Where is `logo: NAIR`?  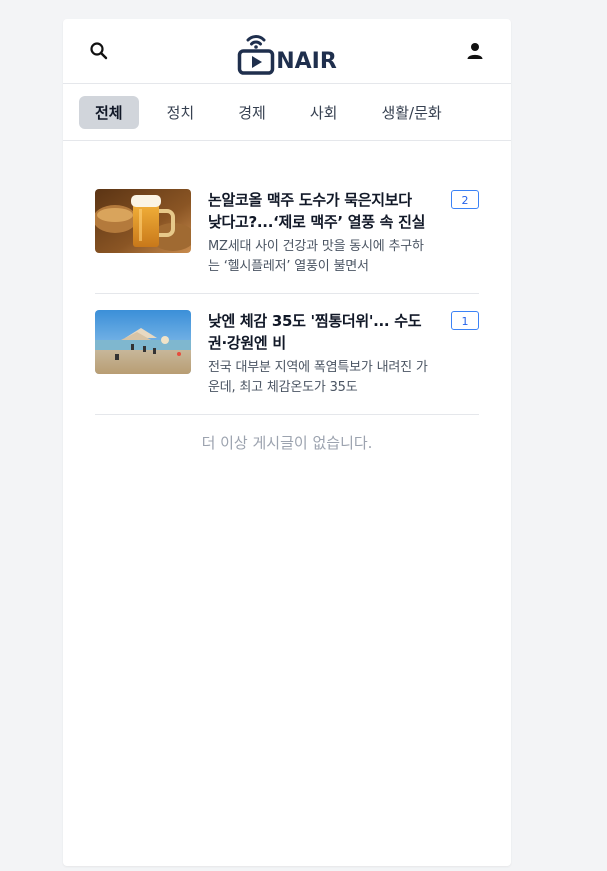 logo: NAIR is located at coordinates (287, 53).